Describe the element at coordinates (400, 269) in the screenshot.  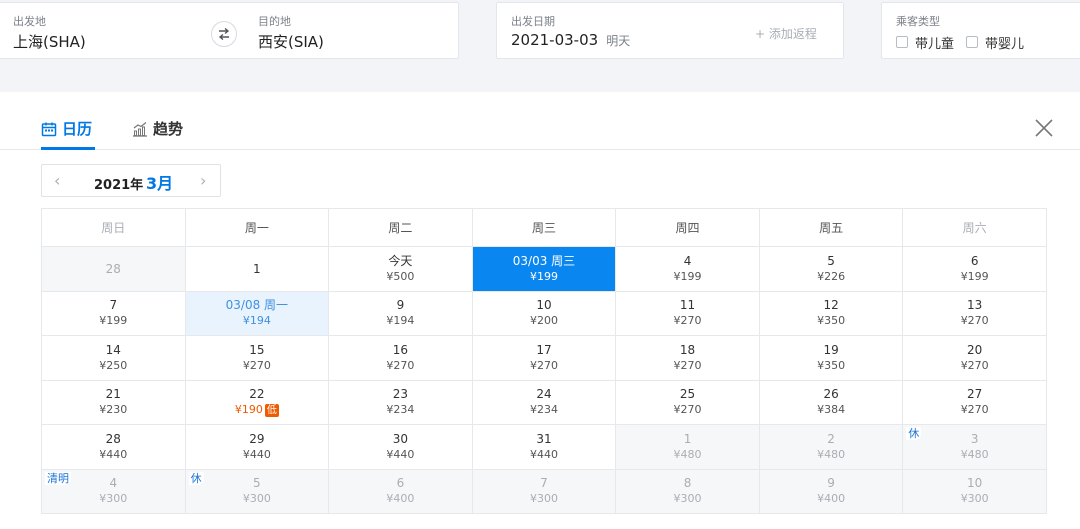
I see `calendar-day-cell: 今天 ¥500` at that location.